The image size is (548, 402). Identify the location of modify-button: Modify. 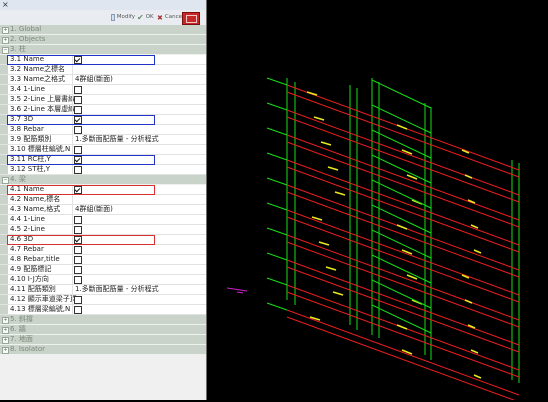
(123, 17).